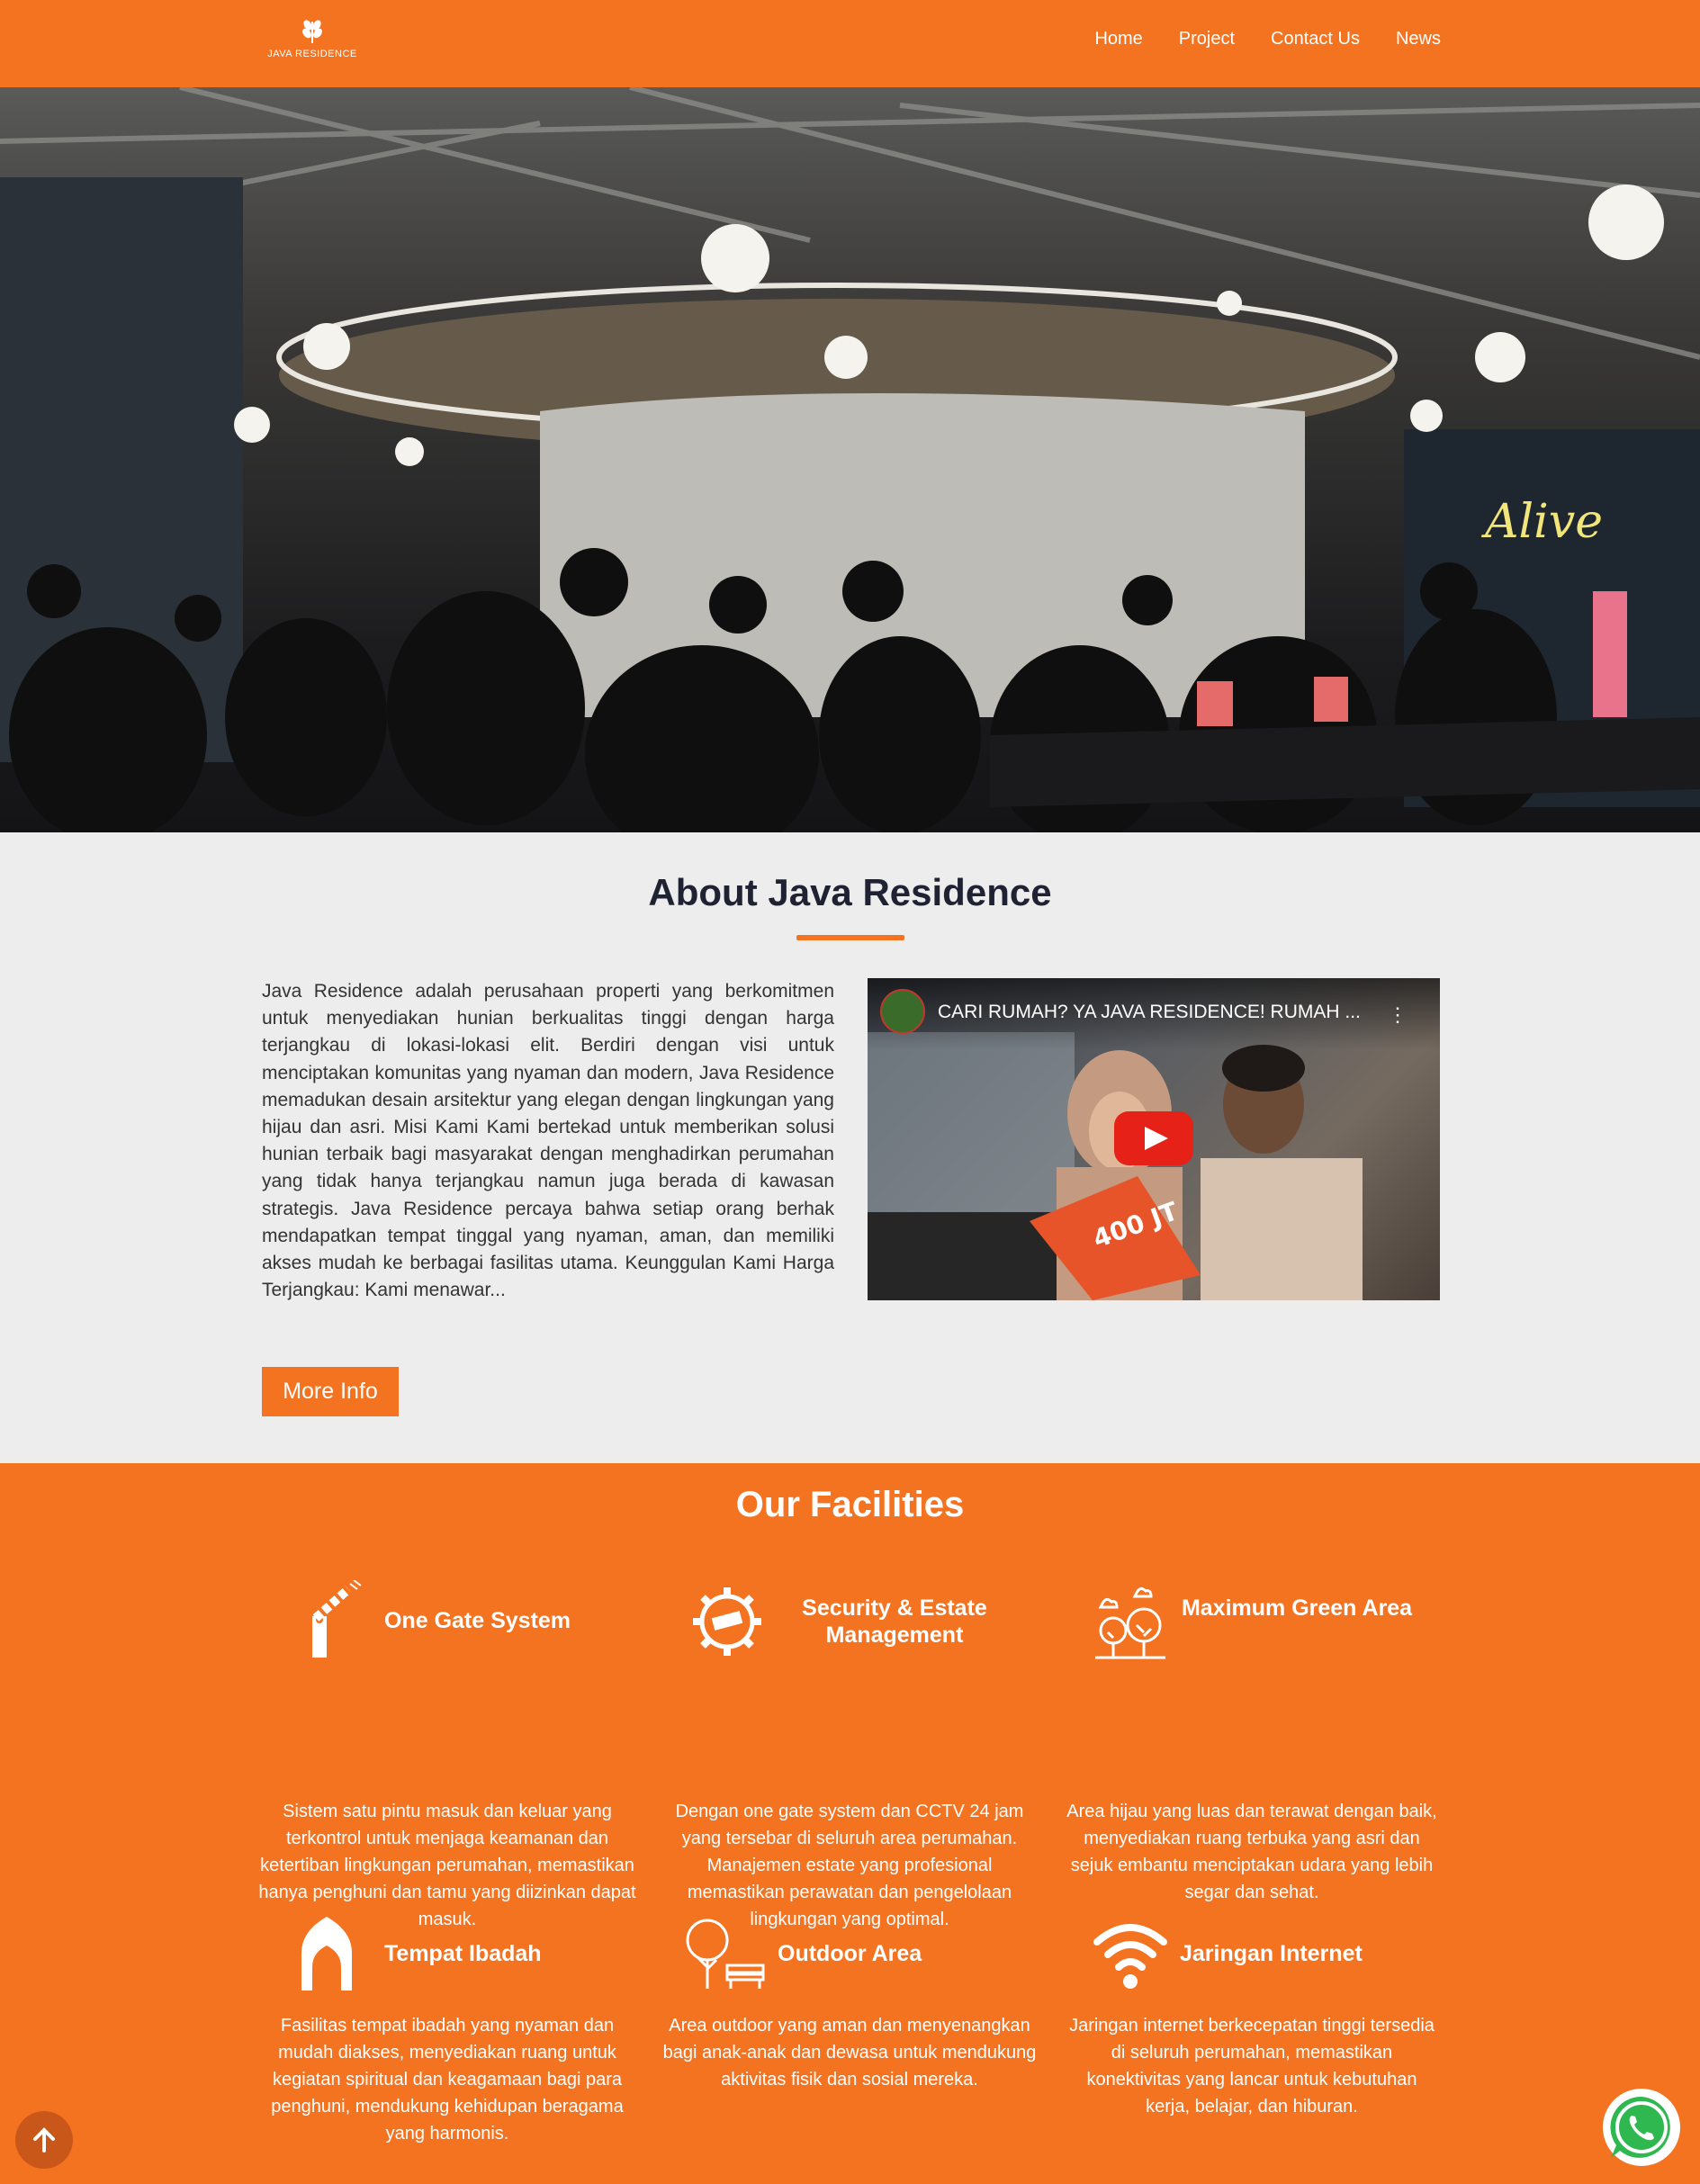 This screenshot has height=2184, width=1700. I want to click on whatsapp-button, so click(1641, 2127).